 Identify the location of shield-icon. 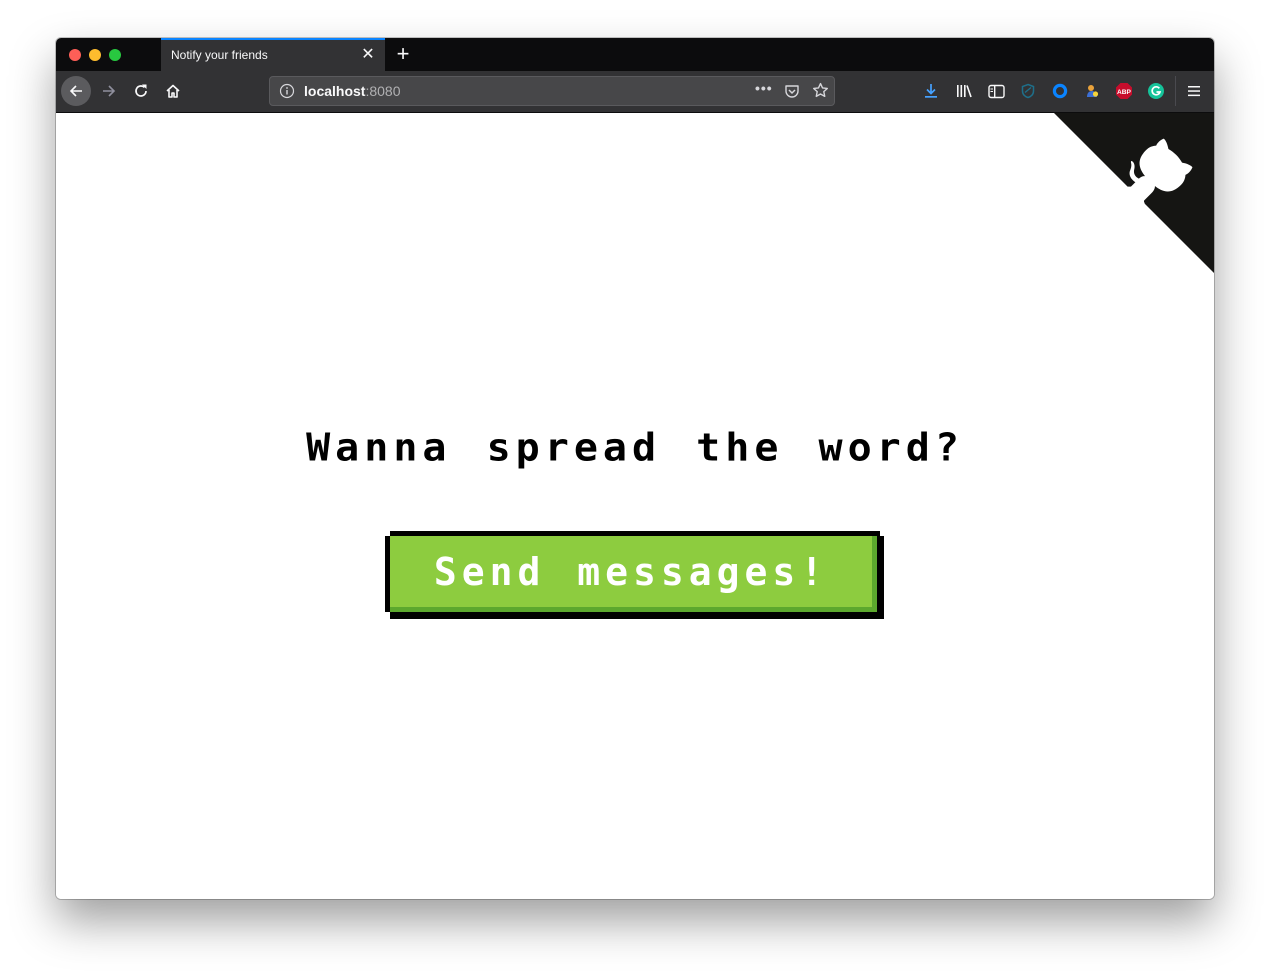
(1028, 91).